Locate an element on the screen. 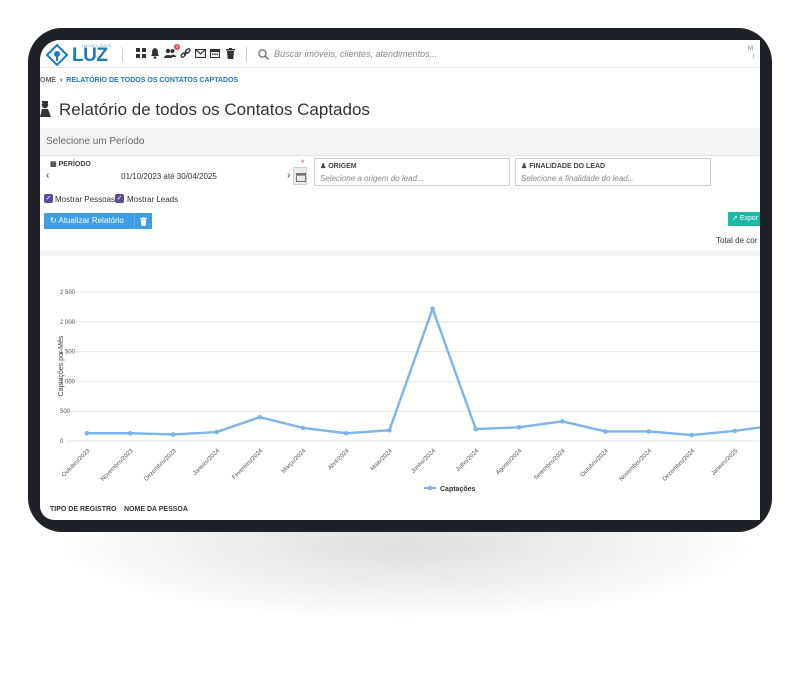 The image size is (804, 688). search-input is located at coordinates (424, 54).